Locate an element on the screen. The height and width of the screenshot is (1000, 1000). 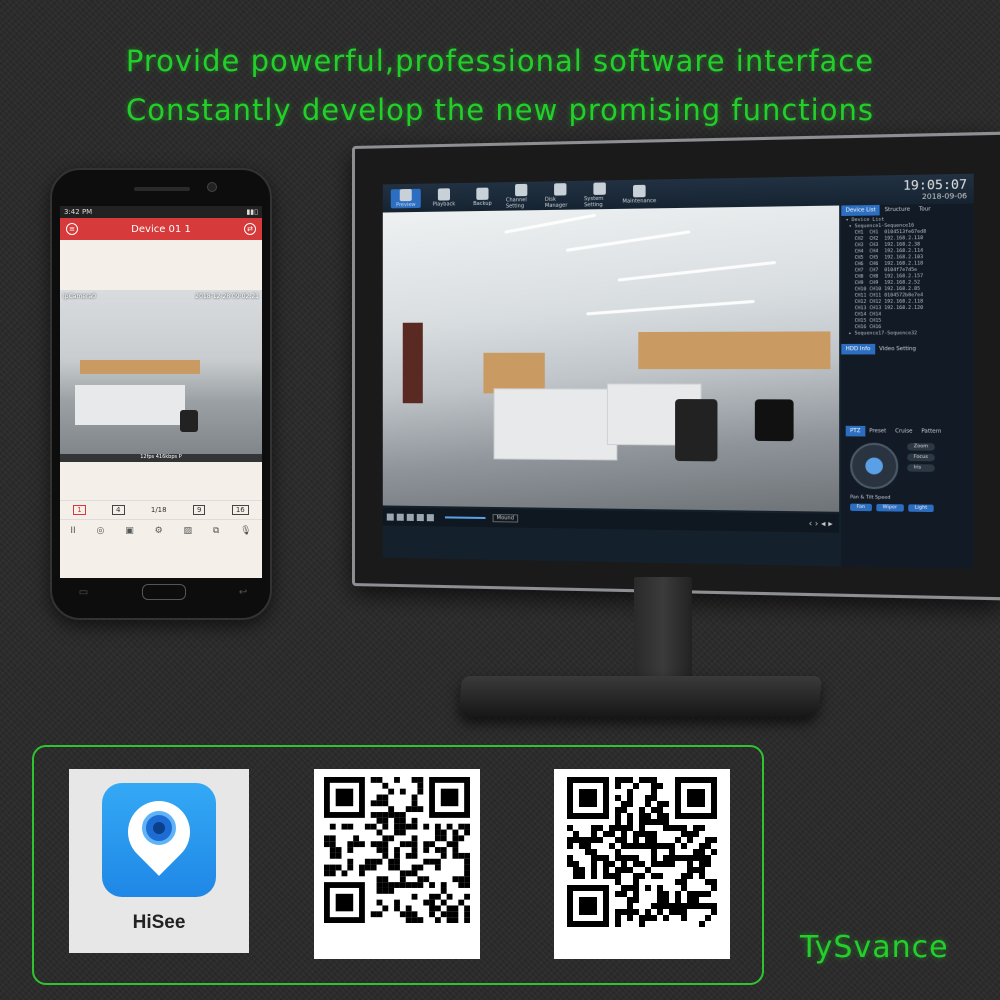
phone-header-title: Device 01 1 is located at coordinates (161, 229).